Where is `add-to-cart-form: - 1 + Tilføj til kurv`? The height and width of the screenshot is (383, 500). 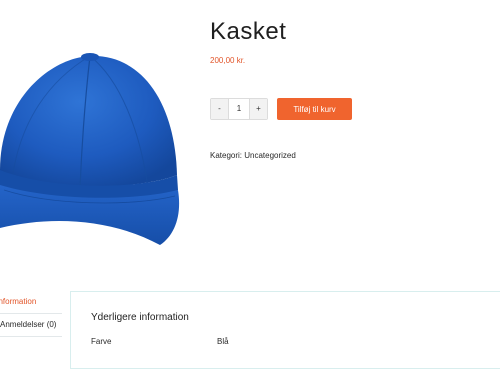
add-to-cart-form: - 1 + Tilføj til kurv is located at coordinates (281, 109).